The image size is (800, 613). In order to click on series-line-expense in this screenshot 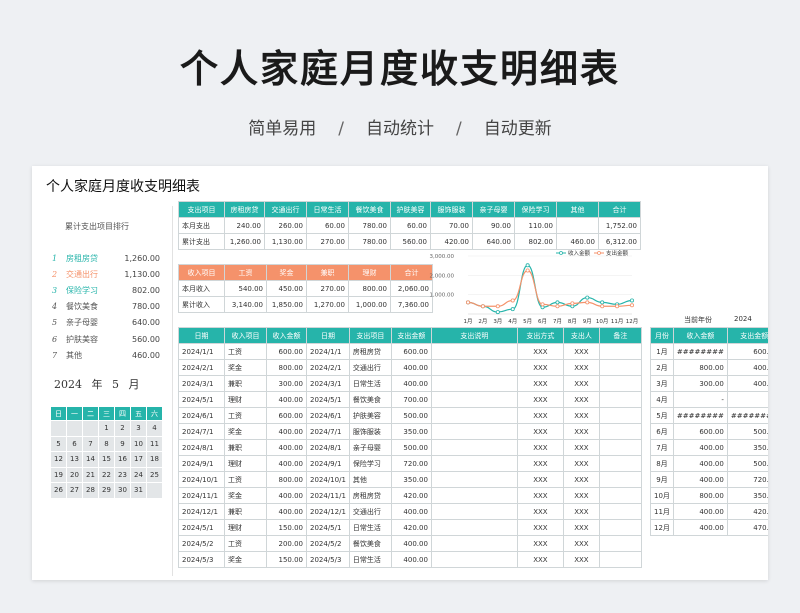, I will do `click(550, 288)`.